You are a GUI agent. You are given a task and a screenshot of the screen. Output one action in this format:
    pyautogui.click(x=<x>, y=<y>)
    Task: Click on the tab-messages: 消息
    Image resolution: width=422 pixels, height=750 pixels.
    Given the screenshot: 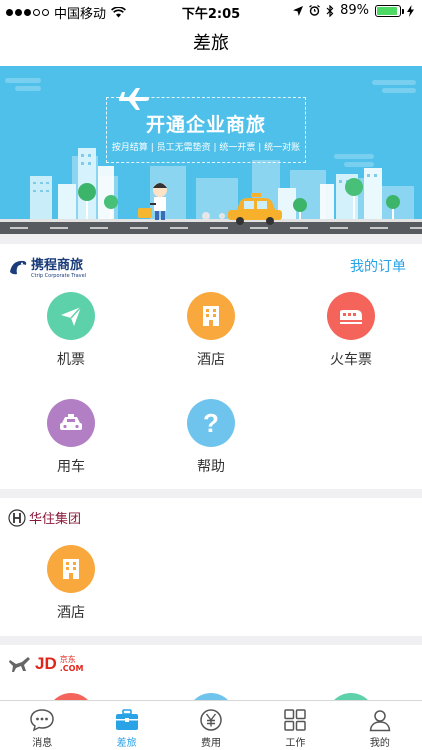 What is the action you would take?
    pyautogui.click(x=42, y=725)
    